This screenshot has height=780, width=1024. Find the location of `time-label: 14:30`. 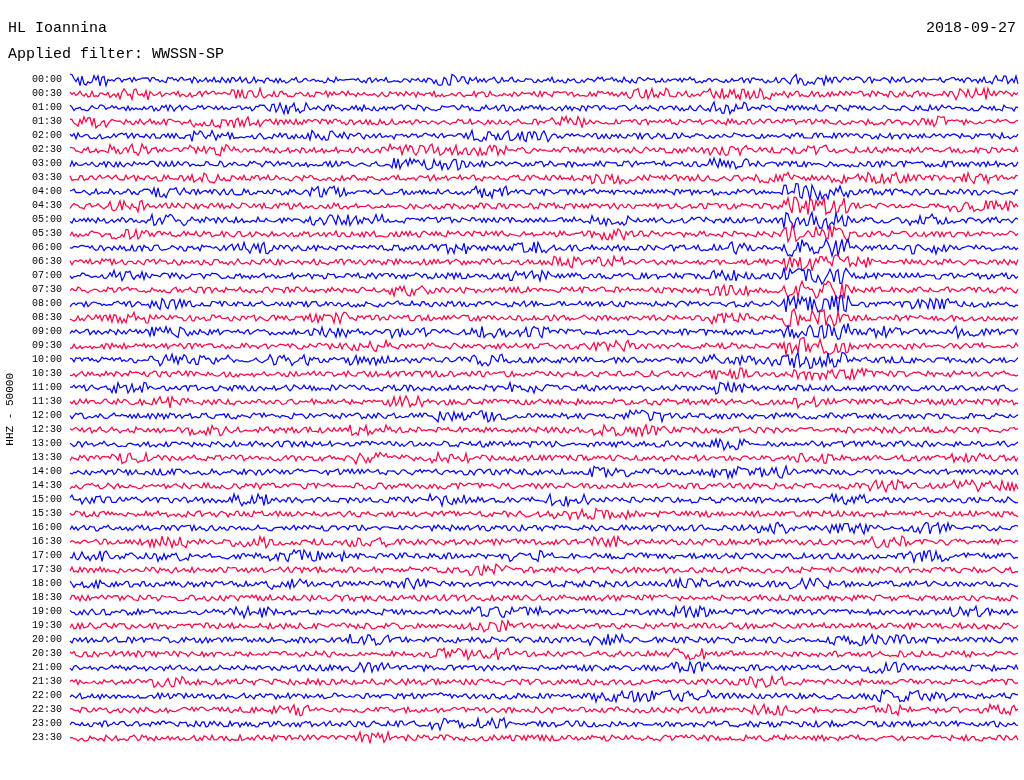

time-label: 14:30 is located at coordinates (47, 486).